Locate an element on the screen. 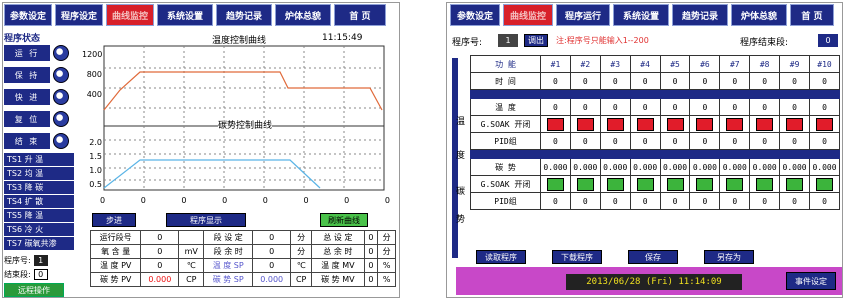 The height and width of the screenshot is (300, 845). nav-param: 参数设定 is located at coordinates (28, 15).